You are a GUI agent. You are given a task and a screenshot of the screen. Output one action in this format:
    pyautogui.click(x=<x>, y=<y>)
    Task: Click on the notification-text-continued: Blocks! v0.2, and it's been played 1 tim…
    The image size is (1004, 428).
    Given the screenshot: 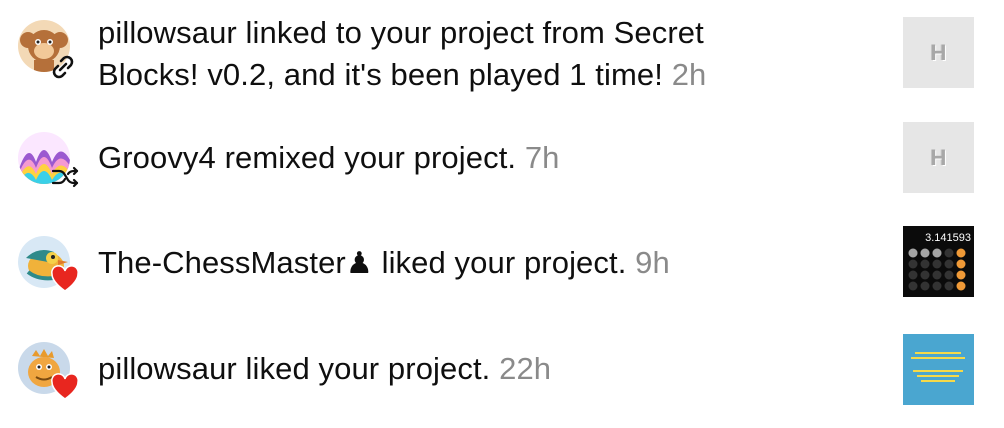 What is the action you would take?
    pyautogui.click(x=380, y=74)
    